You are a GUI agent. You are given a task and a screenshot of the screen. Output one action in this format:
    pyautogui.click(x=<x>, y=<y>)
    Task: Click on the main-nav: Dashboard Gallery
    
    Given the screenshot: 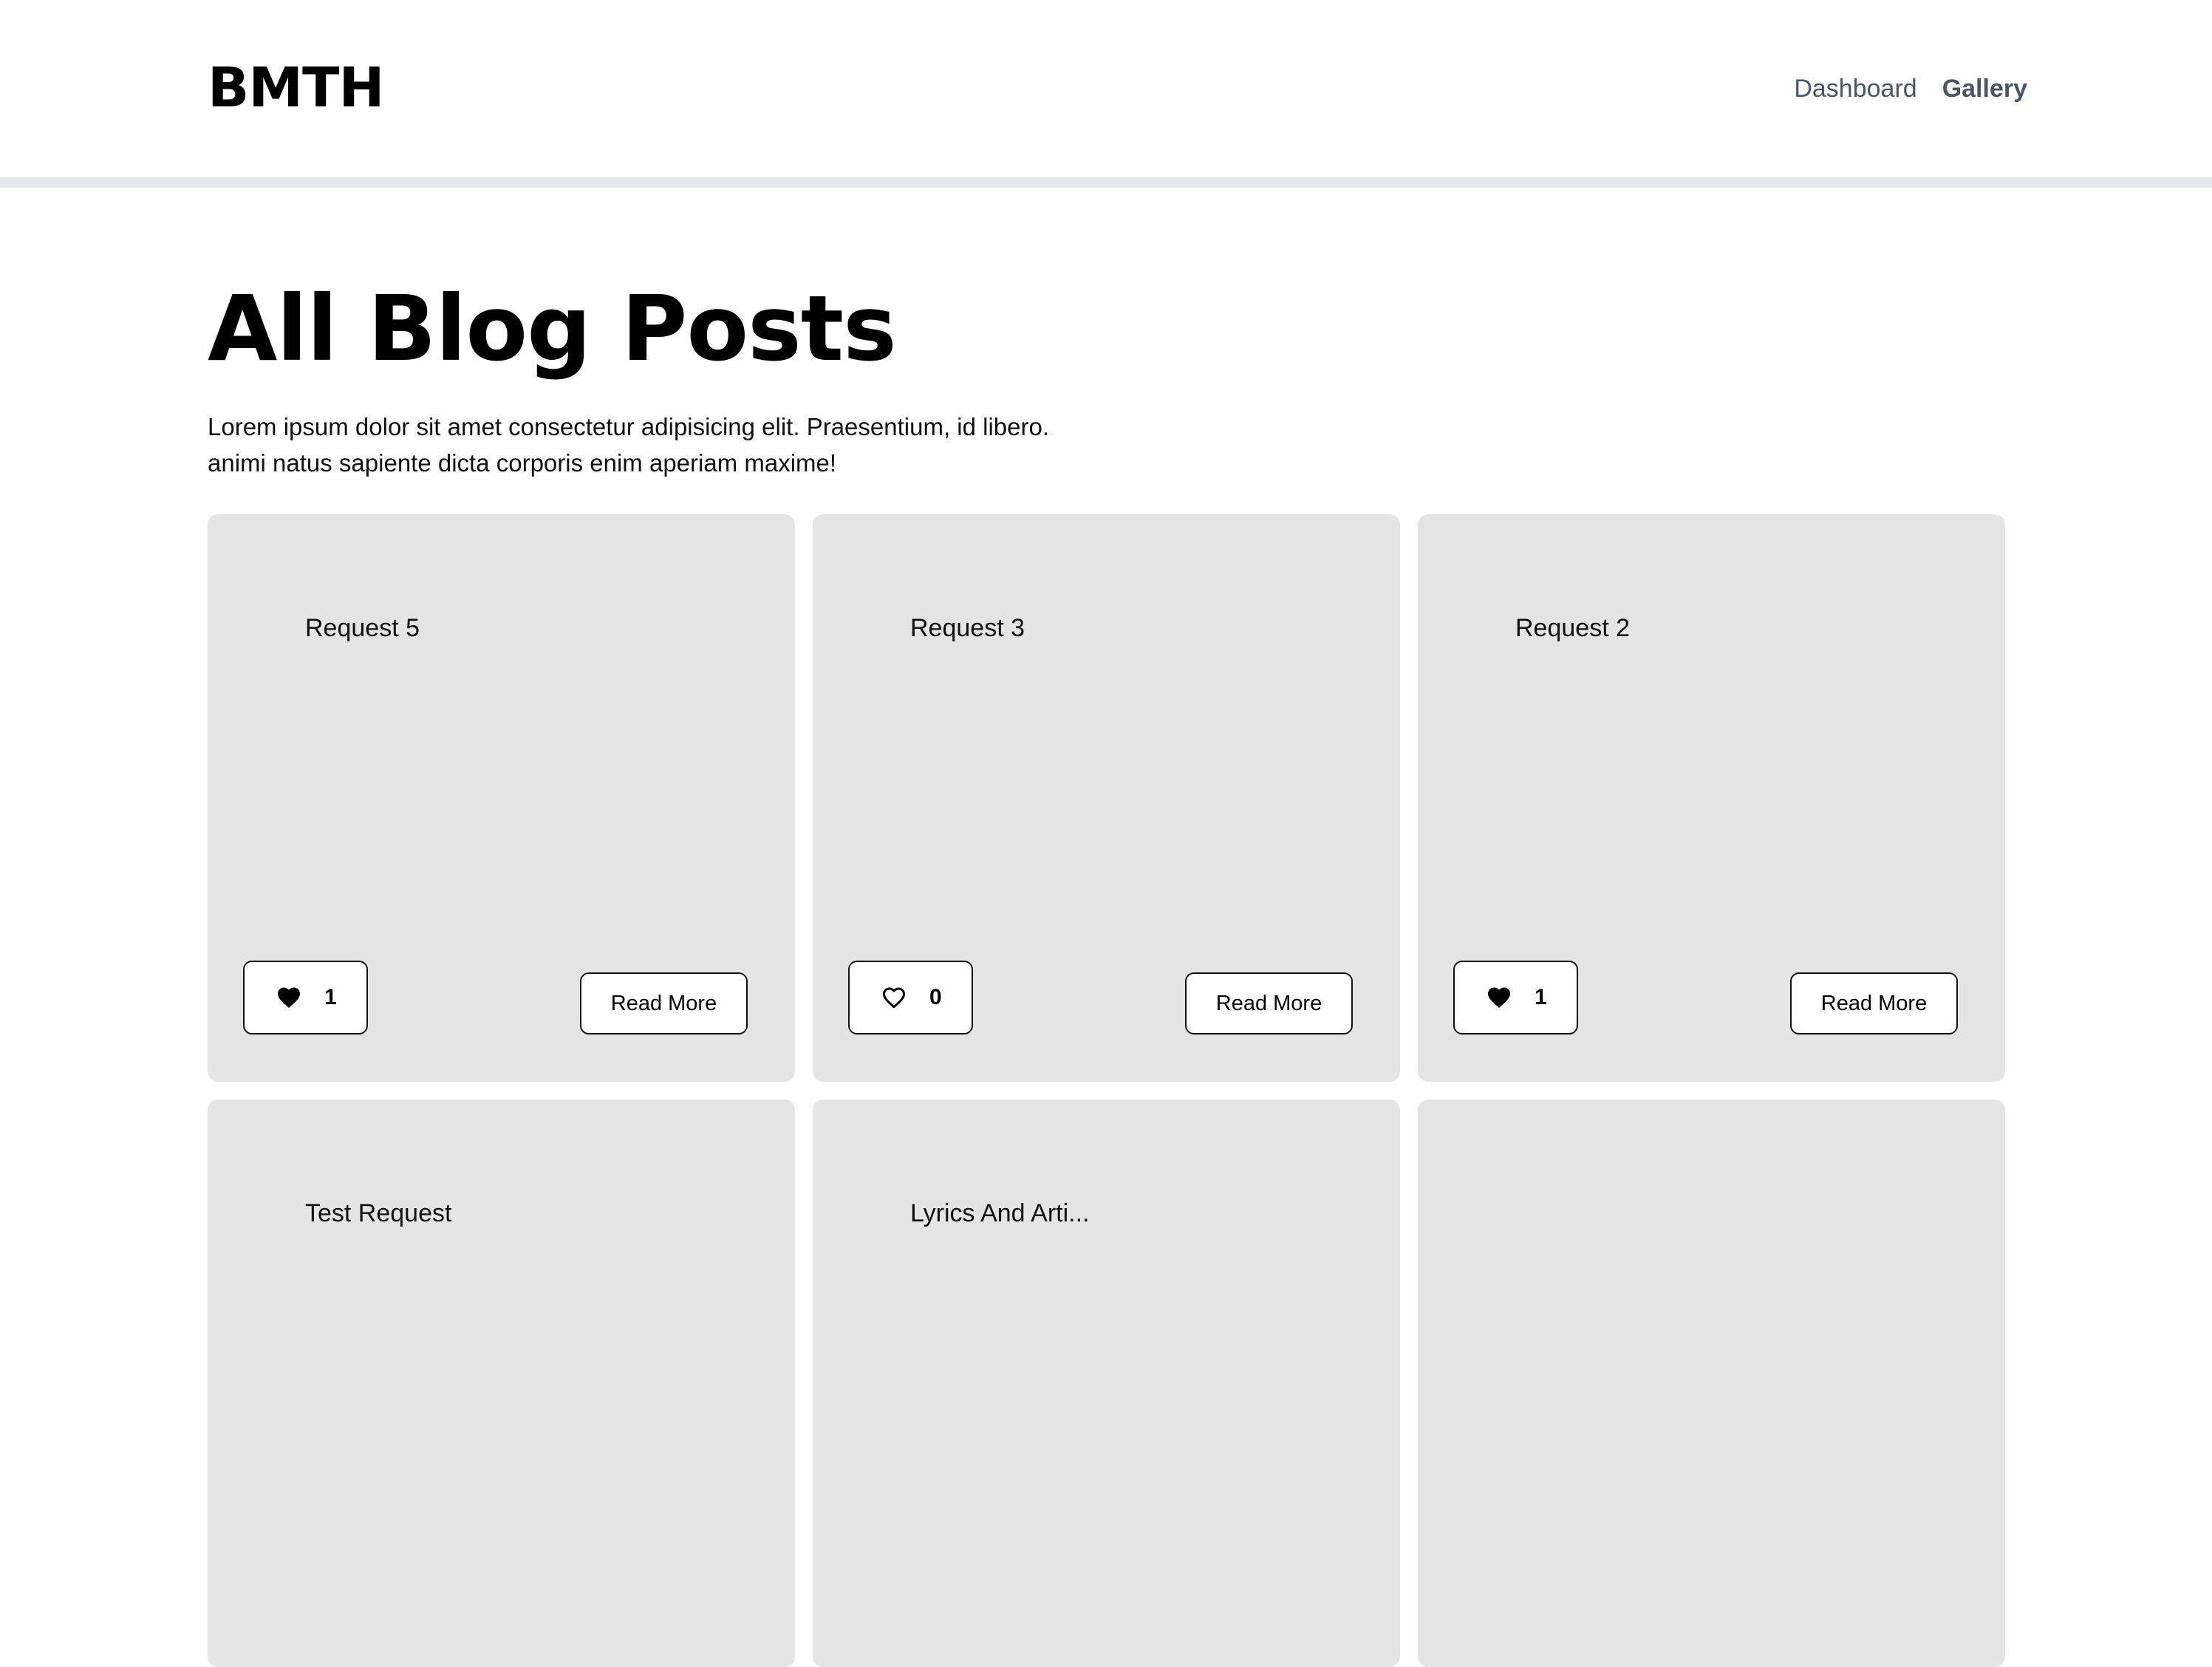 What is the action you would take?
    pyautogui.click(x=1911, y=88)
    